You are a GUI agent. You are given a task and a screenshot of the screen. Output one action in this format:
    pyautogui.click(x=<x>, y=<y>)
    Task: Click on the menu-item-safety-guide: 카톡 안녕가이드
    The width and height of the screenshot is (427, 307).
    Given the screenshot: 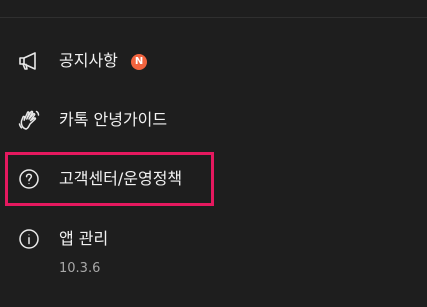 What is the action you would take?
    pyautogui.click(x=213, y=120)
    